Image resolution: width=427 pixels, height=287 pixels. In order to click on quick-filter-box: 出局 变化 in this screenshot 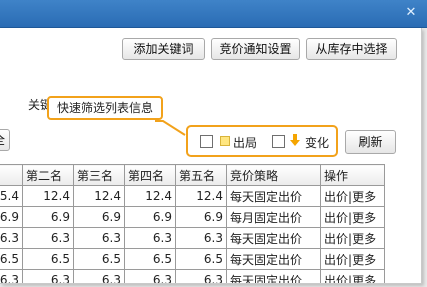, I will do `click(262, 141)`.